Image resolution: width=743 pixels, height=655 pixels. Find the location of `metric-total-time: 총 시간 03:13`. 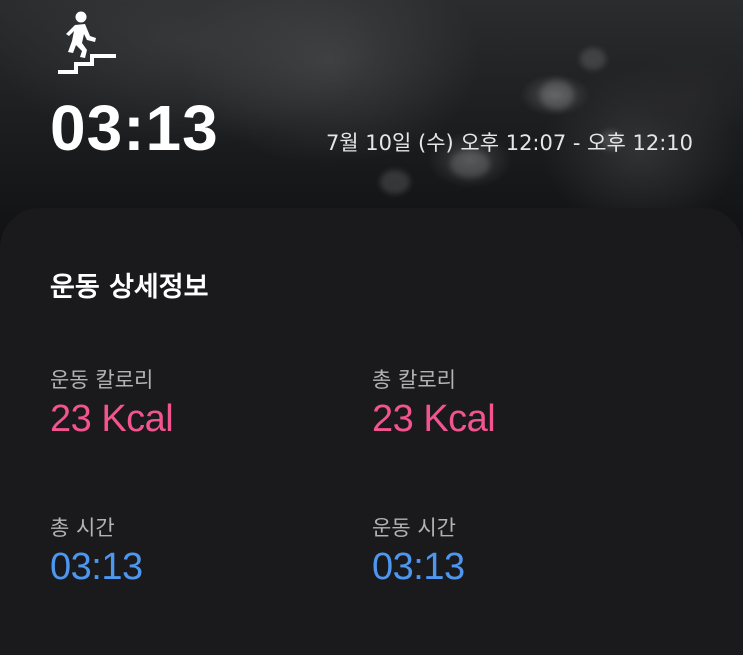

metric-total-time: 총 시간 03:13 is located at coordinates (200, 552).